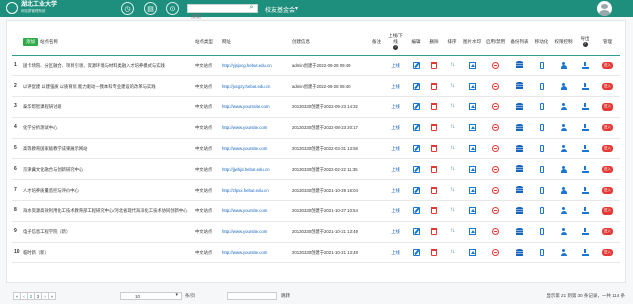 This screenshot has height=304, width=633. I want to click on add-site-button: 添加, so click(30, 41).